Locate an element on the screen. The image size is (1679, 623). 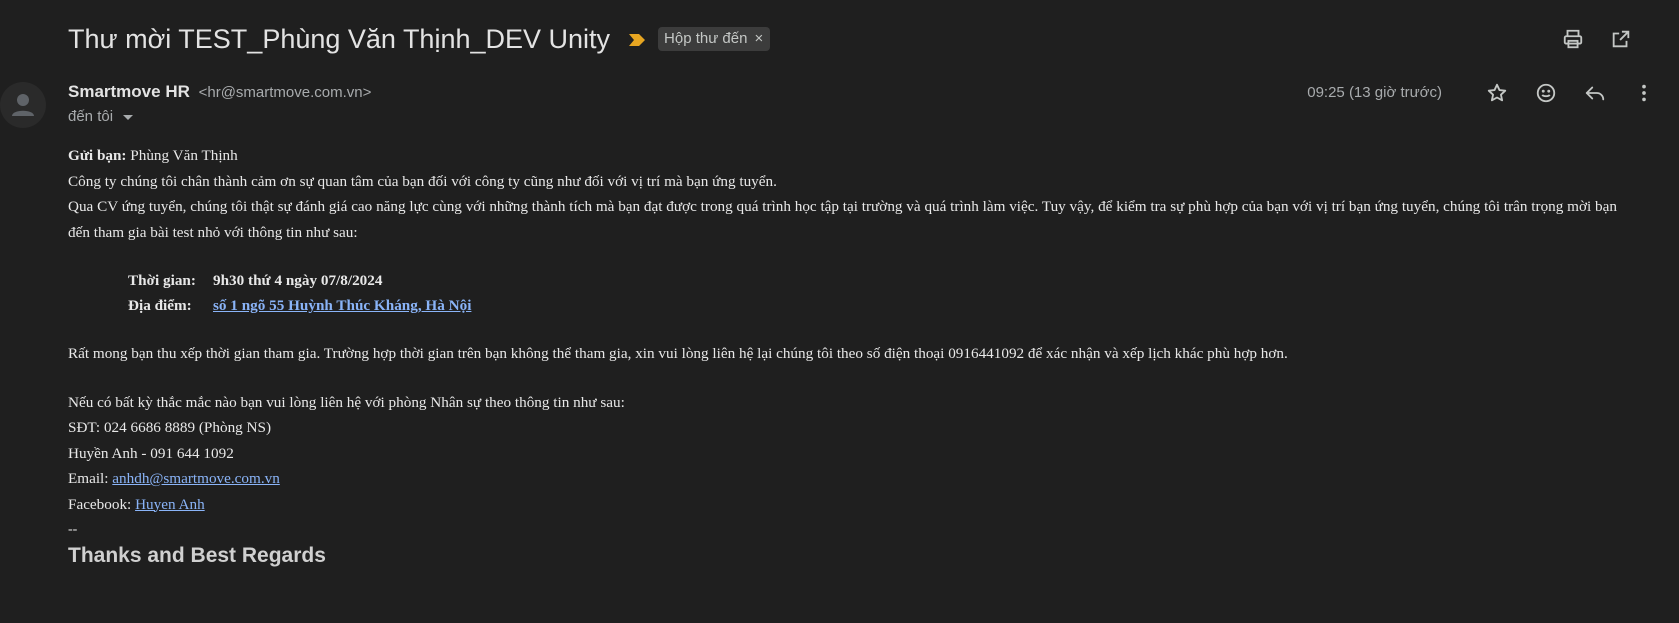
recipient-details-toggle: đến tôi is located at coordinates (101, 116).